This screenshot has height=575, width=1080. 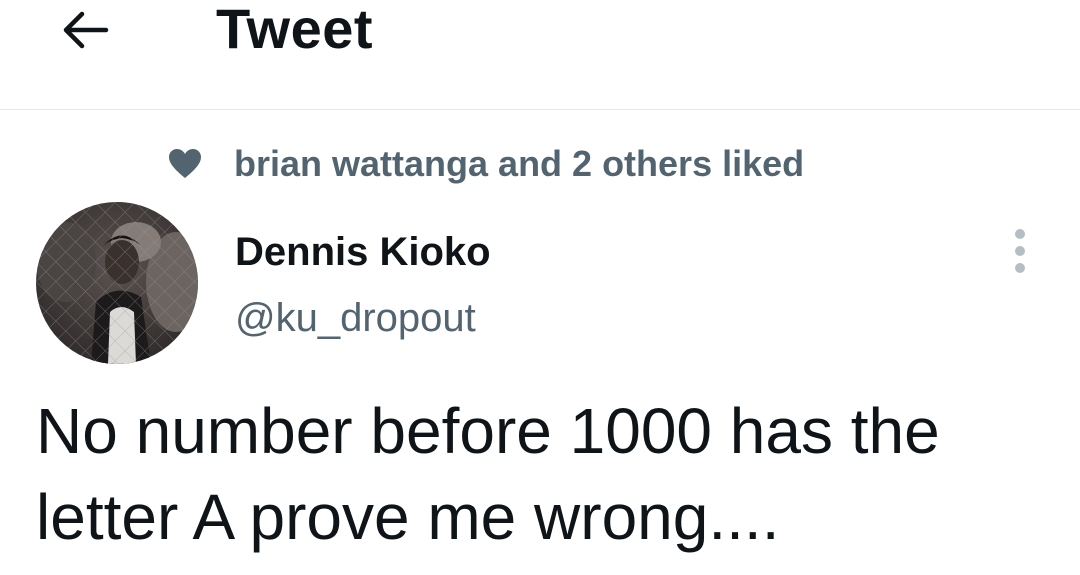 I want to click on social-context-text: brian wattanga and 2 others liked, so click(x=519, y=163).